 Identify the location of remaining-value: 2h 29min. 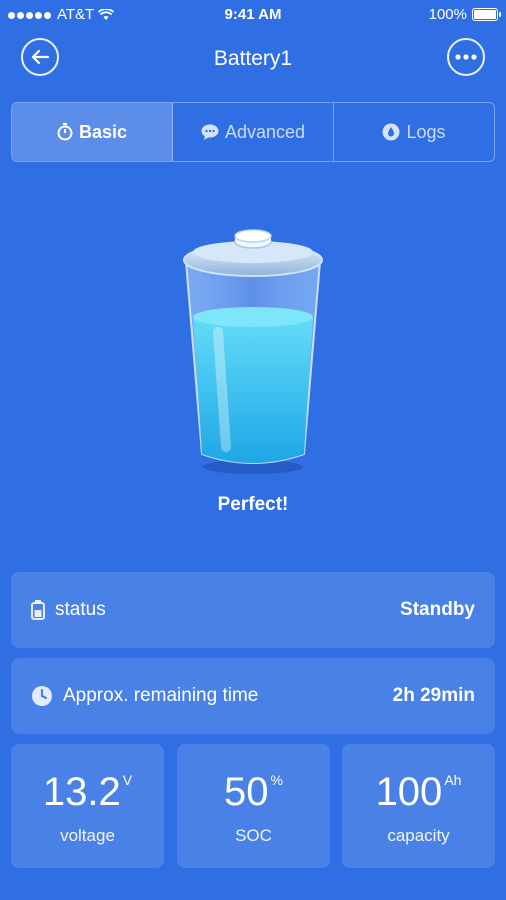
(433, 695).